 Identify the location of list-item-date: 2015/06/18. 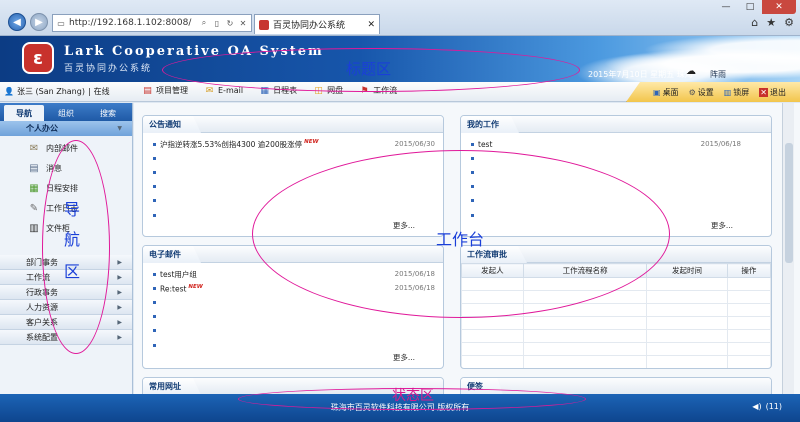
(720, 144).